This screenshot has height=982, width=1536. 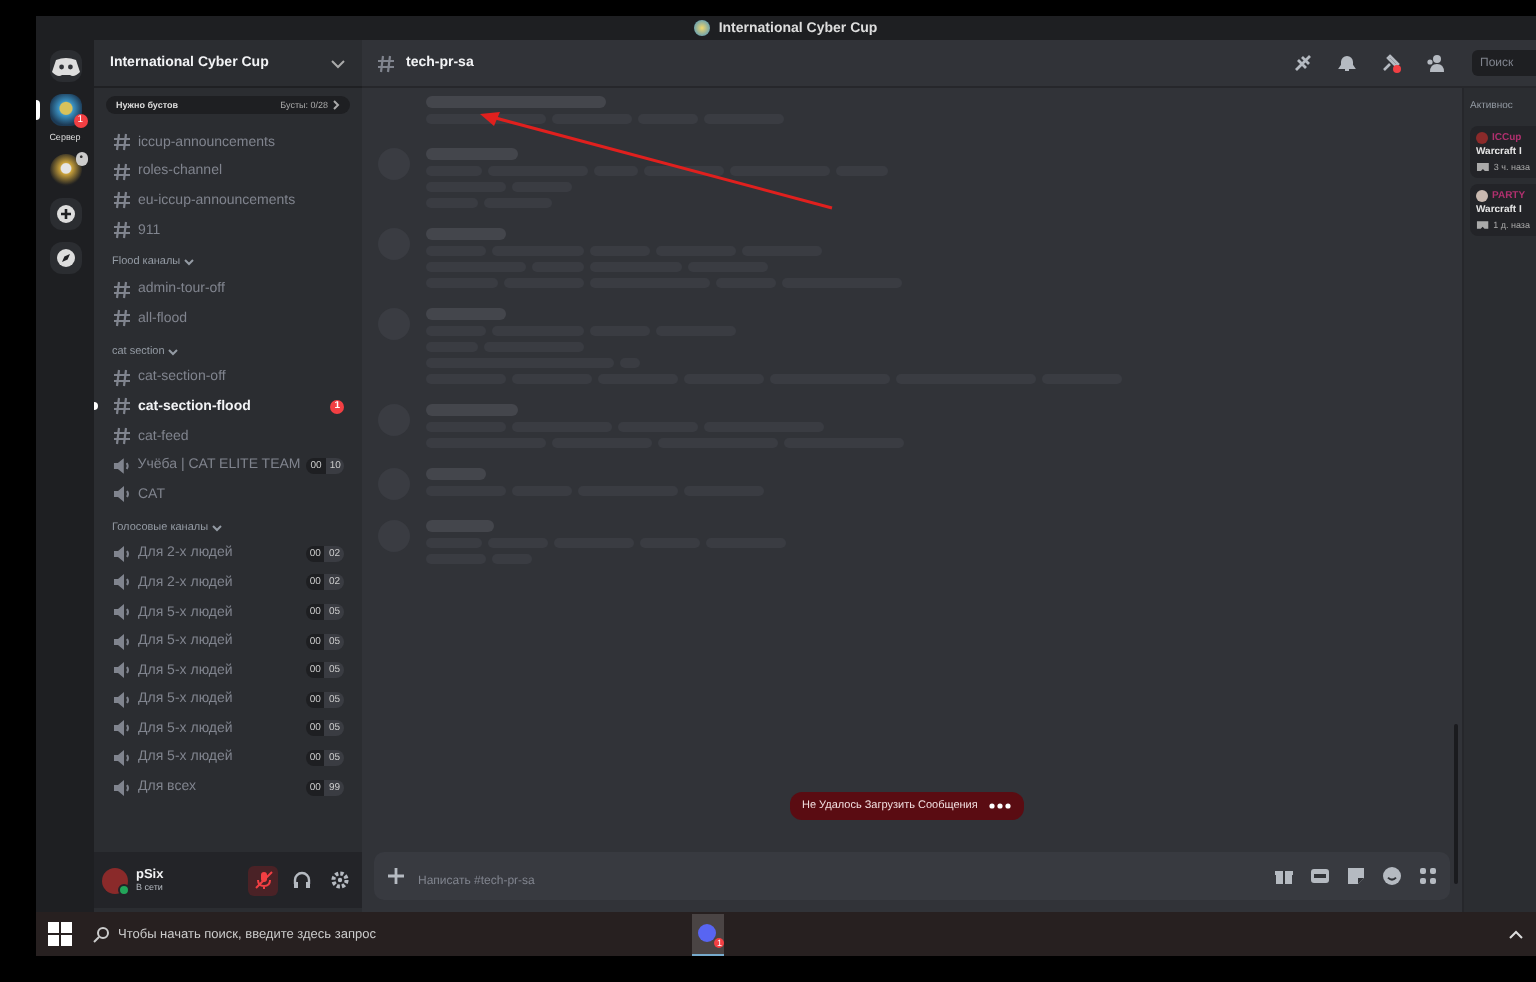 I want to click on add-server-button, so click(x=65, y=214).